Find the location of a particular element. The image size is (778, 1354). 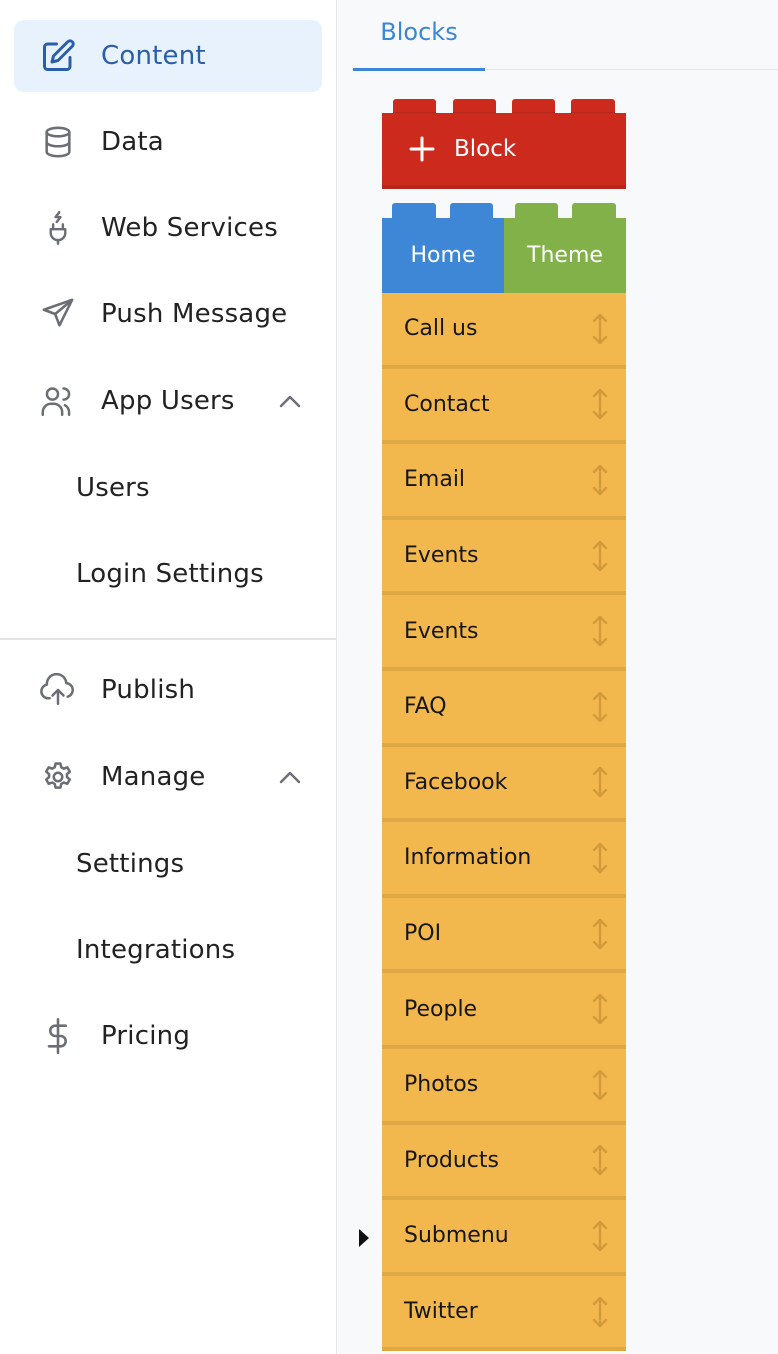

sidebar-subitem-integrations: Integrations is located at coordinates (168, 950).